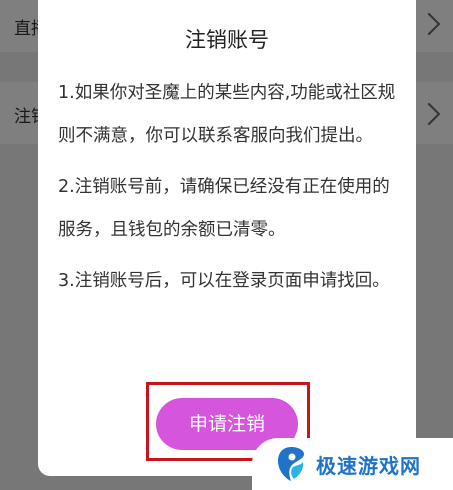 This screenshot has width=453, height=490. What do you see at coordinates (227, 40) in the screenshot?
I see `dialog-title: 注销账号` at bounding box center [227, 40].